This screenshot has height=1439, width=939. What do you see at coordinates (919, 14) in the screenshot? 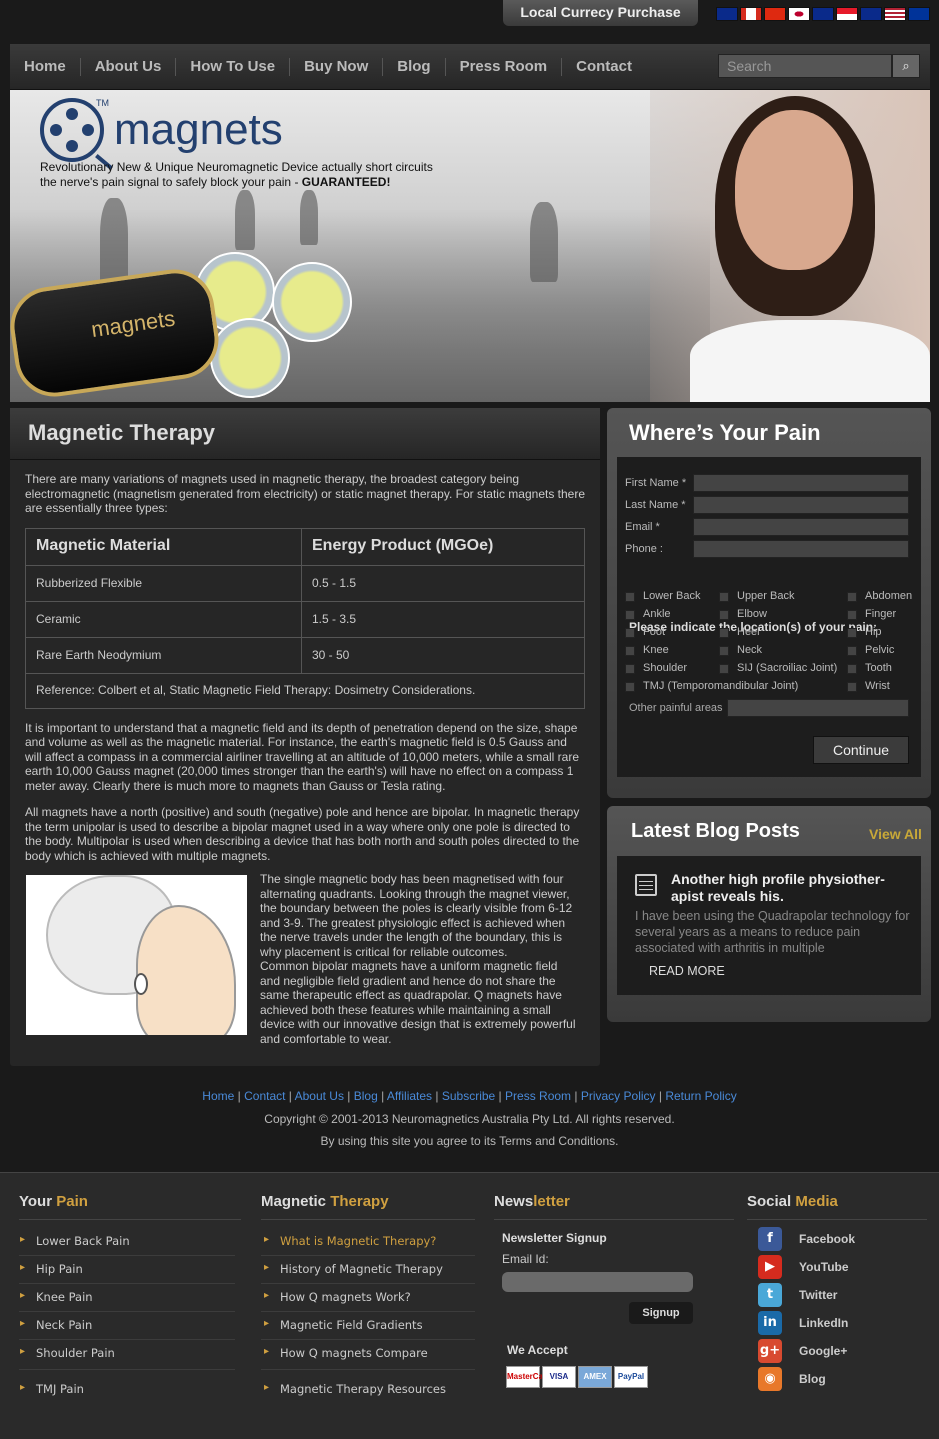
I see `flag-eu-icon` at bounding box center [919, 14].